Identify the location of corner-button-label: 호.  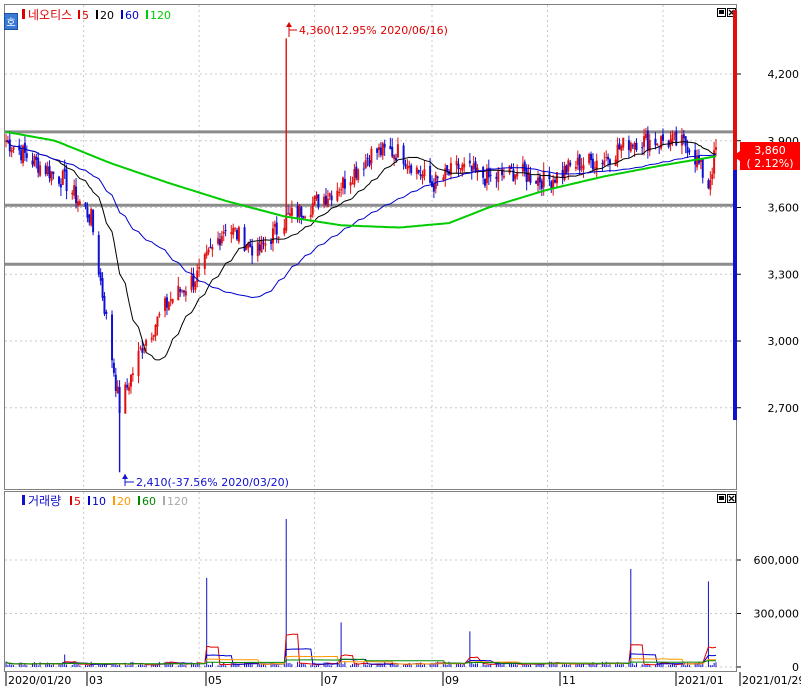
(10, 23).